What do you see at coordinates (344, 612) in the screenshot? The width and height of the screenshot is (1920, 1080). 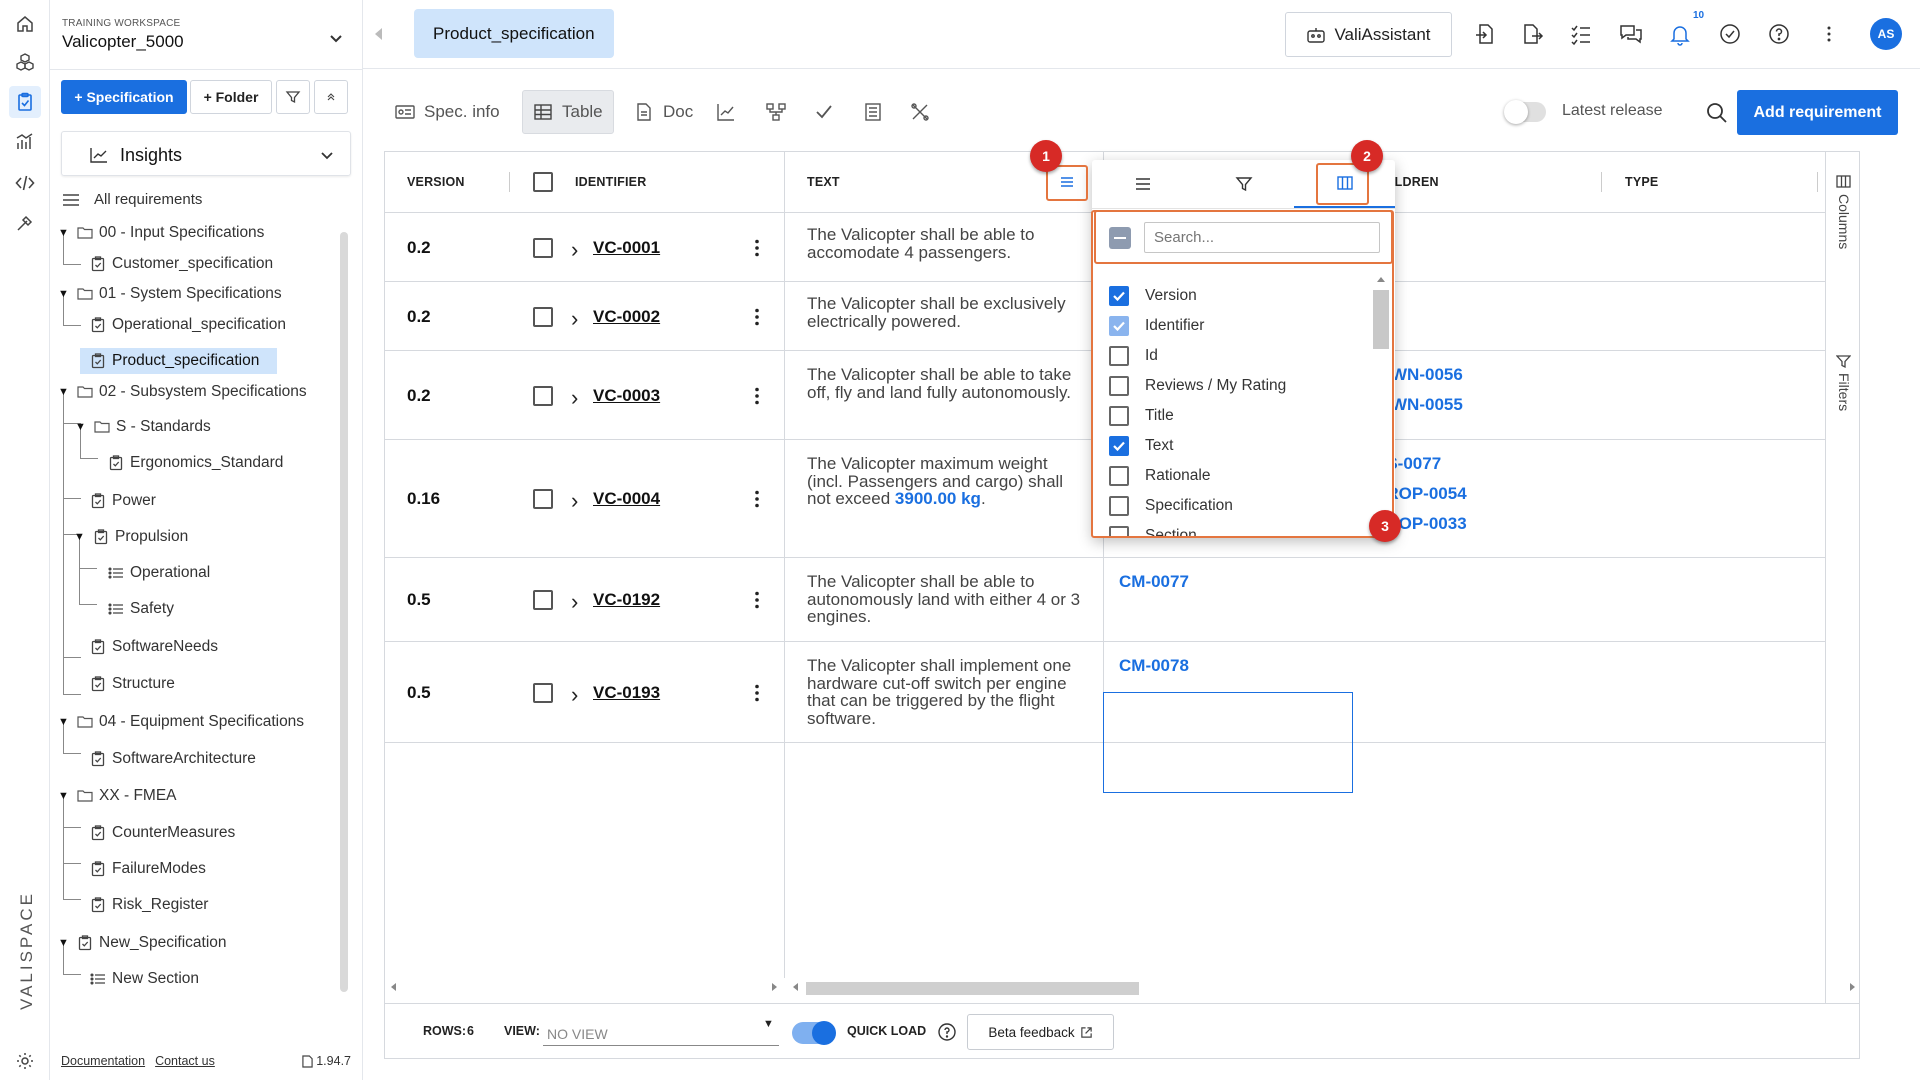 I see `sidebar-scrollbar` at bounding box center [344, 612].